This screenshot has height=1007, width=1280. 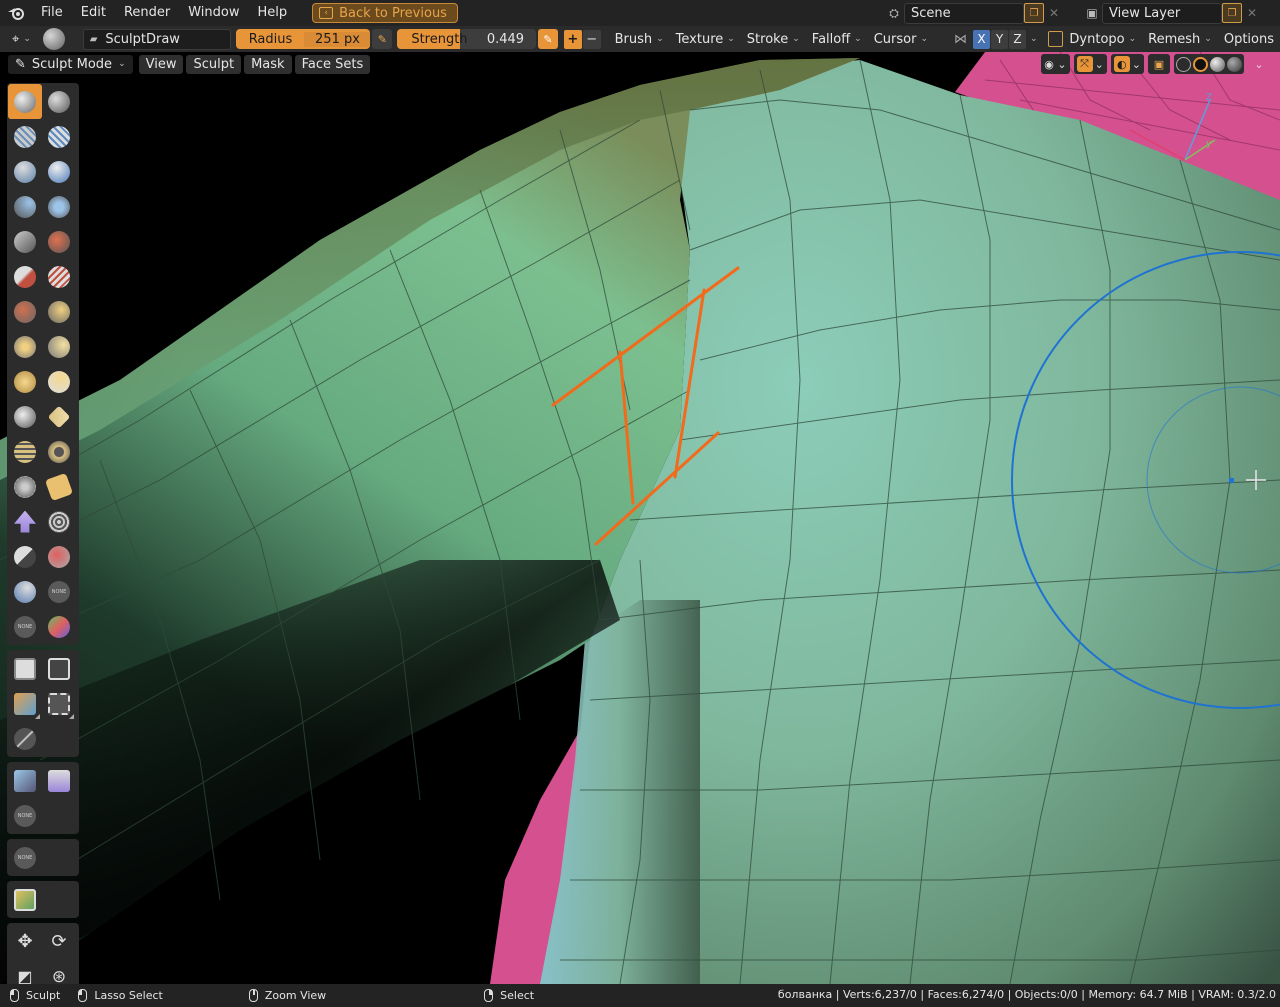 What do you see at coordinates (59, 171) in the screenshot?
I see `layer-tool` at bounding box center [59, 171].